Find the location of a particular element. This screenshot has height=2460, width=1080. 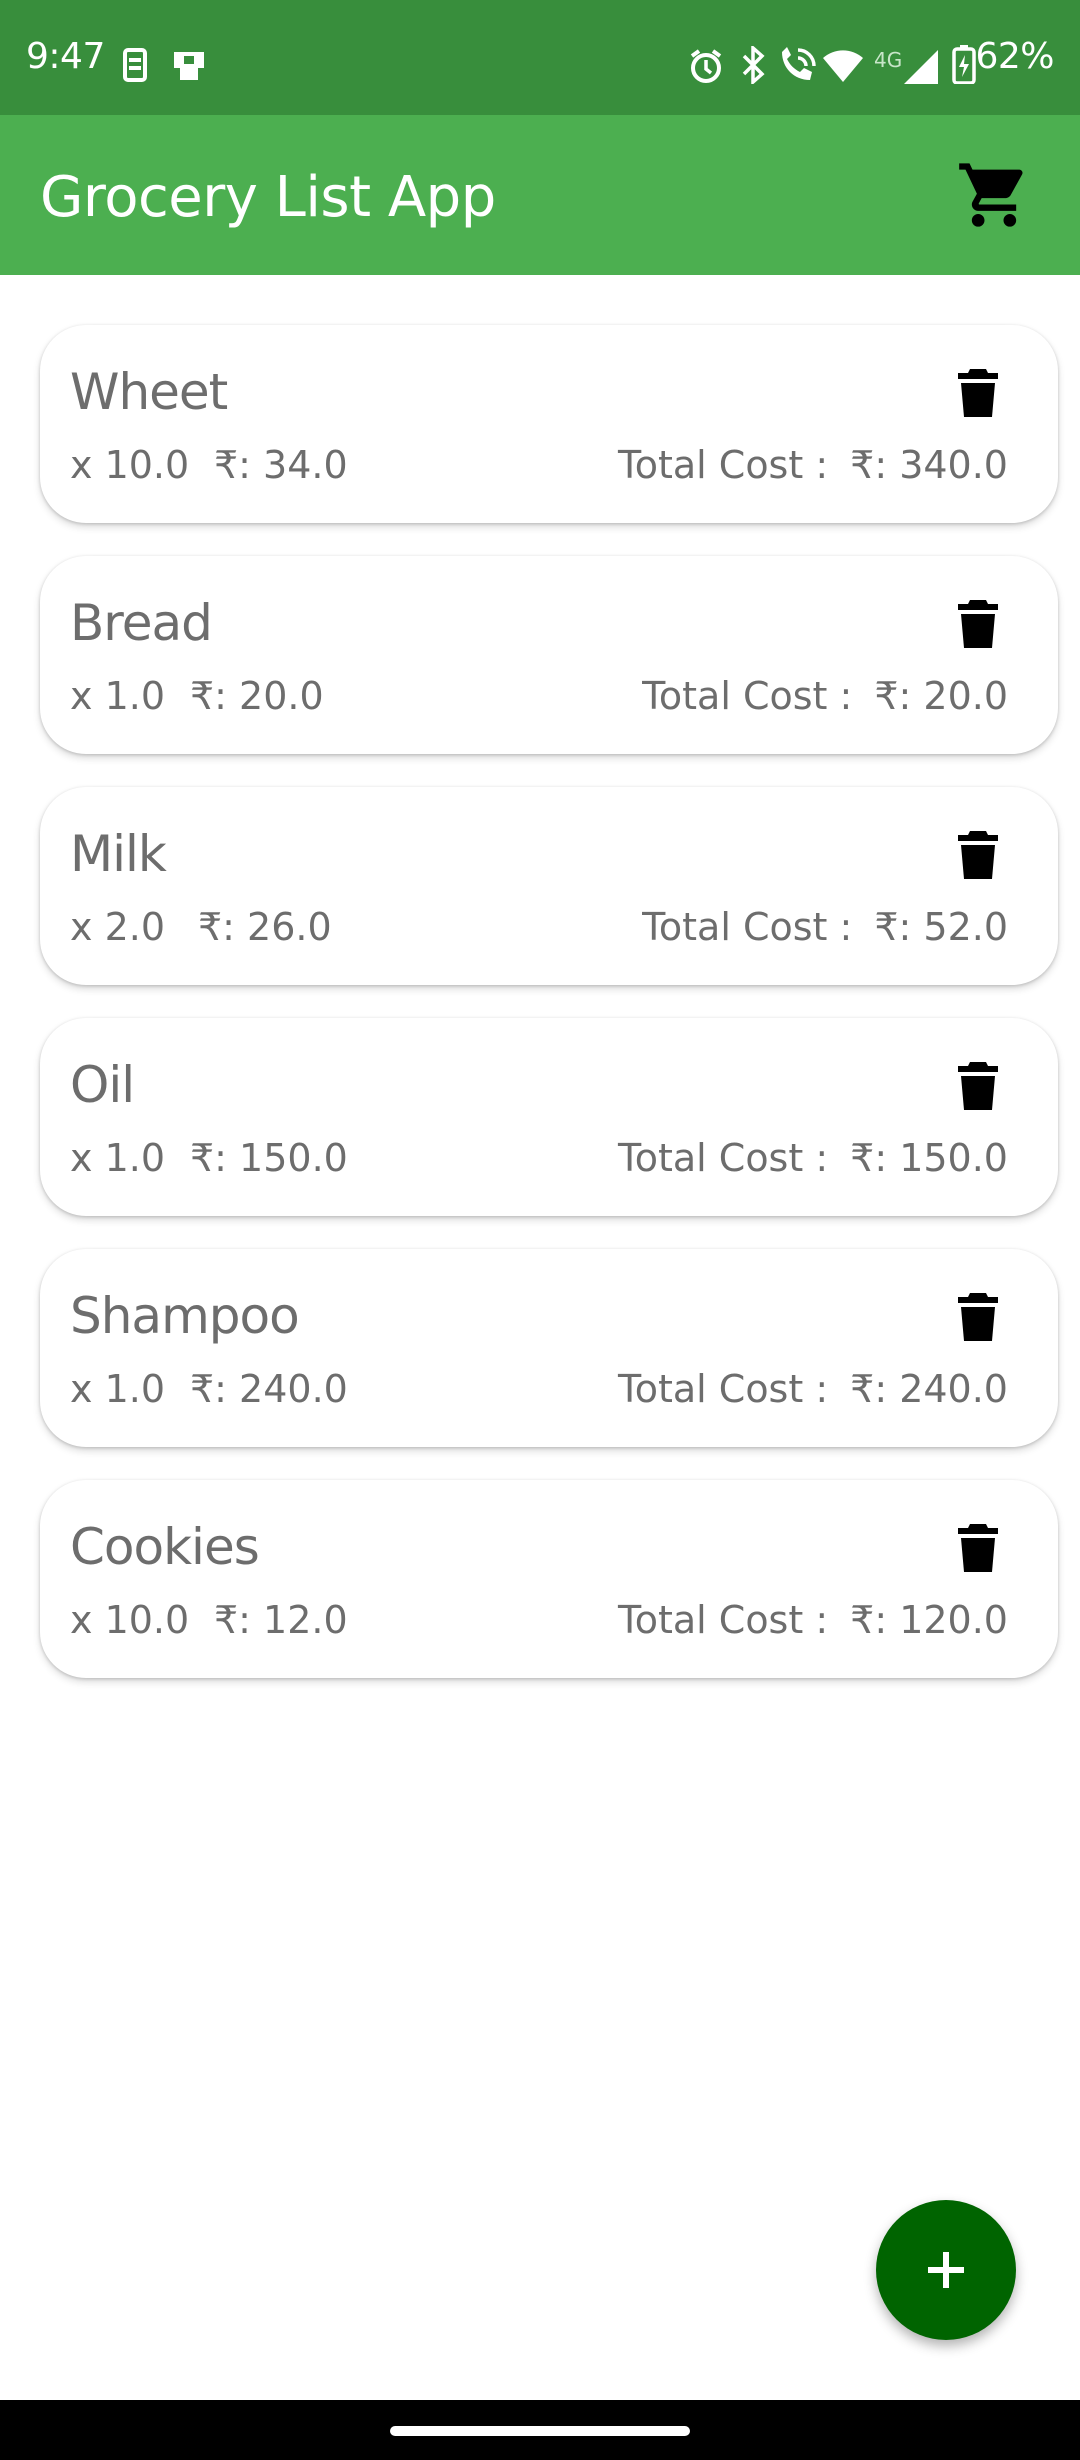

item-total: Total Cost : ₹: 240.0 is located at coordinates (813, 1389).